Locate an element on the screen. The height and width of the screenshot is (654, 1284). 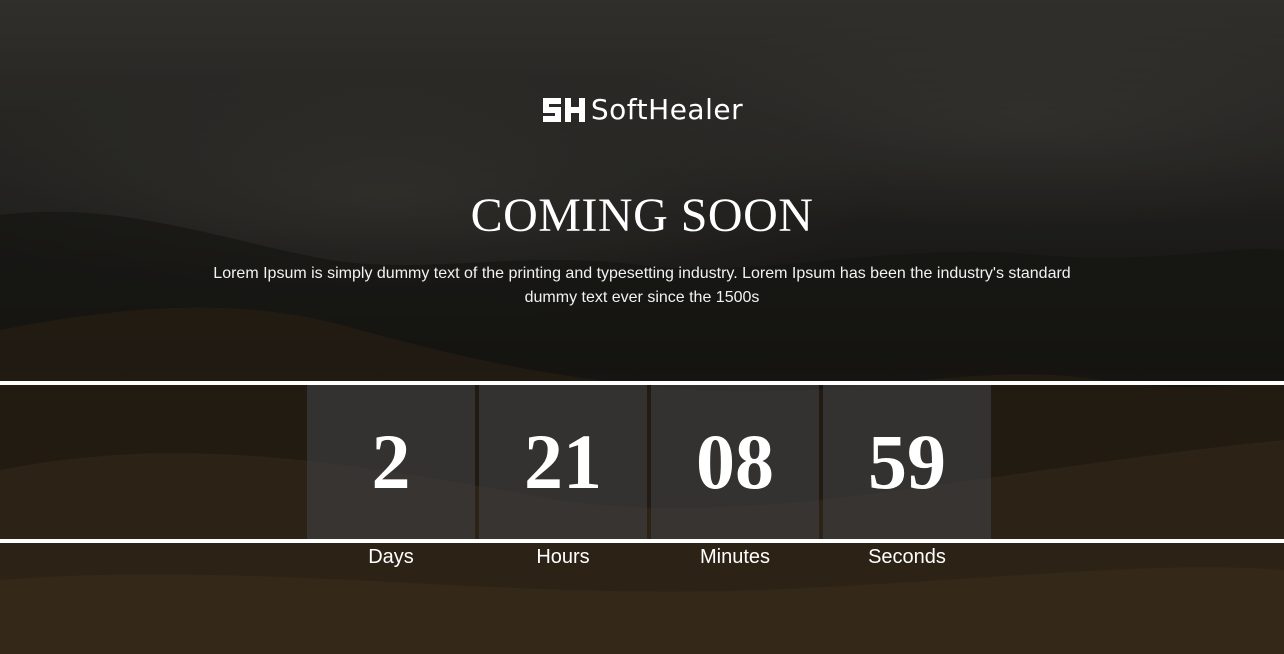
countdown-box: 59 is located at coordinates (907, 462).